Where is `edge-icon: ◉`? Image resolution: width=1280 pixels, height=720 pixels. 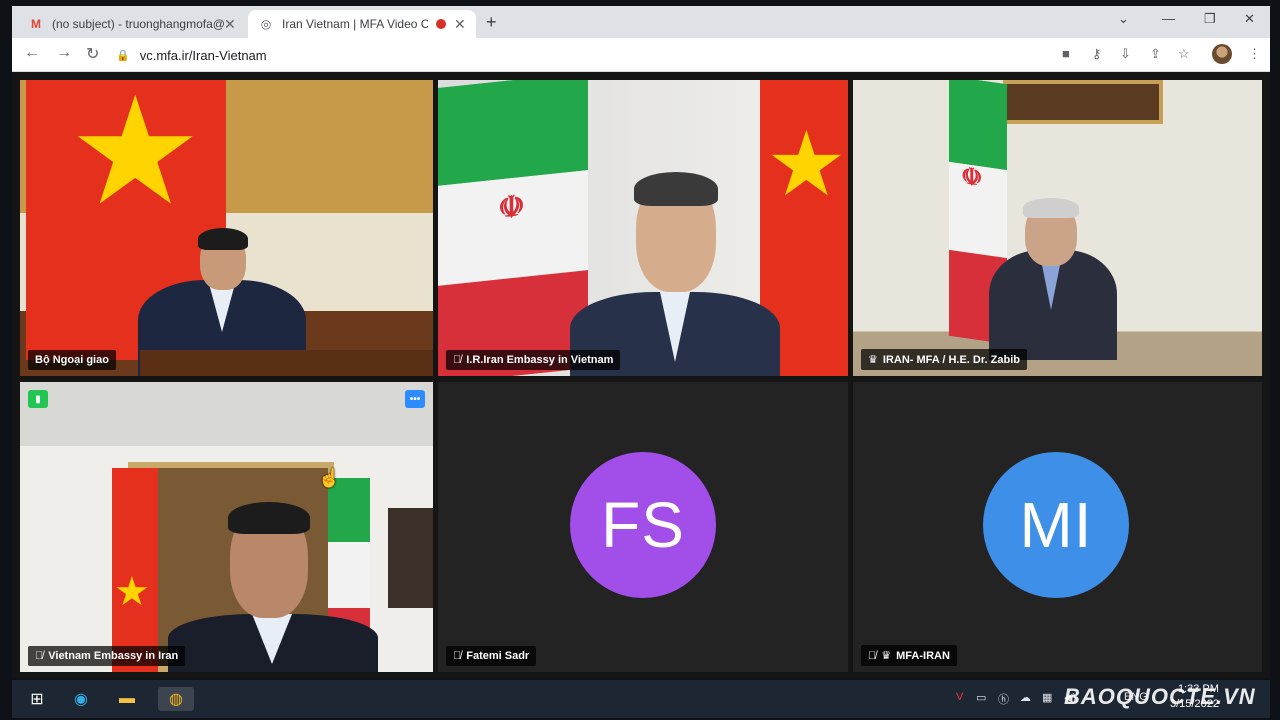 edge-icon: ◉ is located at coordinates (81, 699).